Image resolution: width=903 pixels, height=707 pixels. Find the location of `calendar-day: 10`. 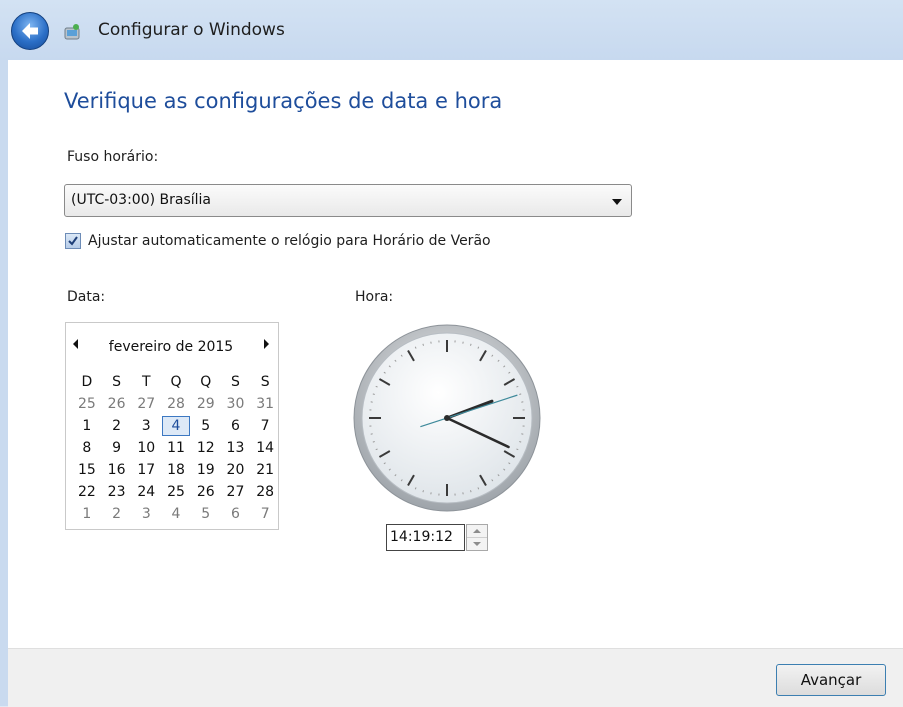

calendar-day: 10 is located at coordinates (146, 448).